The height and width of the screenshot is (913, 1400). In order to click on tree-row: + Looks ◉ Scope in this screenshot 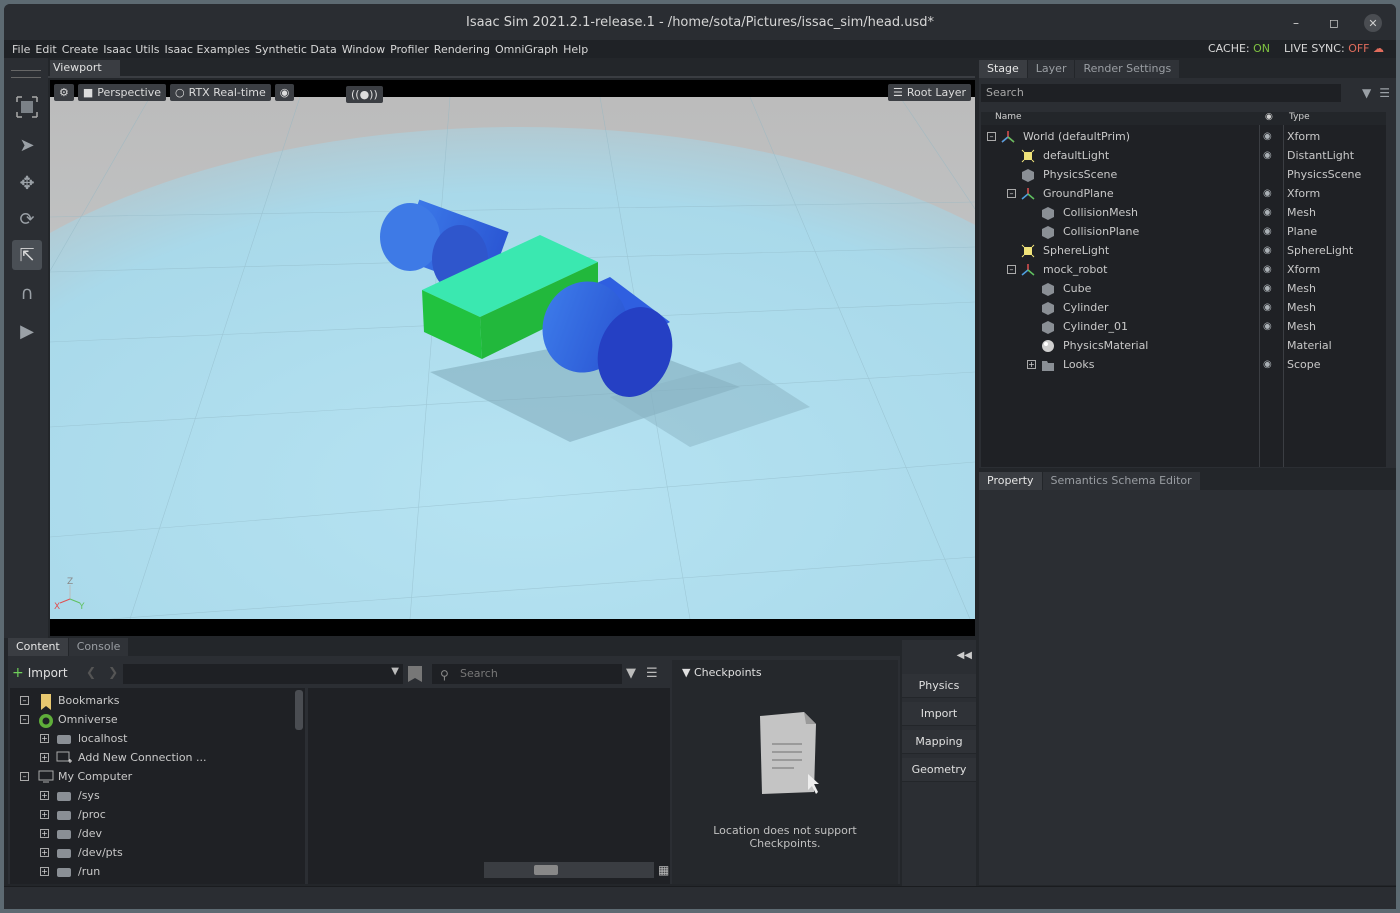, I will do `click(1183, 364)`.